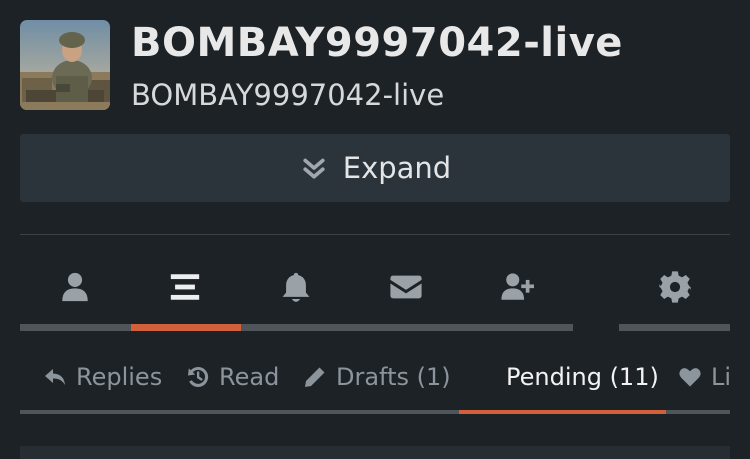  I want to click on tab-pending: Pending (11), so click(582, 377).